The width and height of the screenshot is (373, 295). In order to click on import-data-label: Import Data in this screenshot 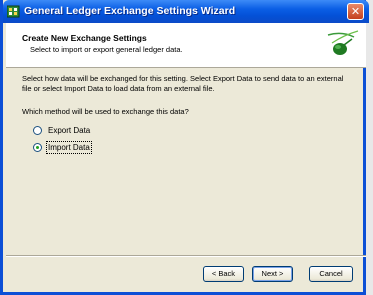, I will do `click(69, 147)`.